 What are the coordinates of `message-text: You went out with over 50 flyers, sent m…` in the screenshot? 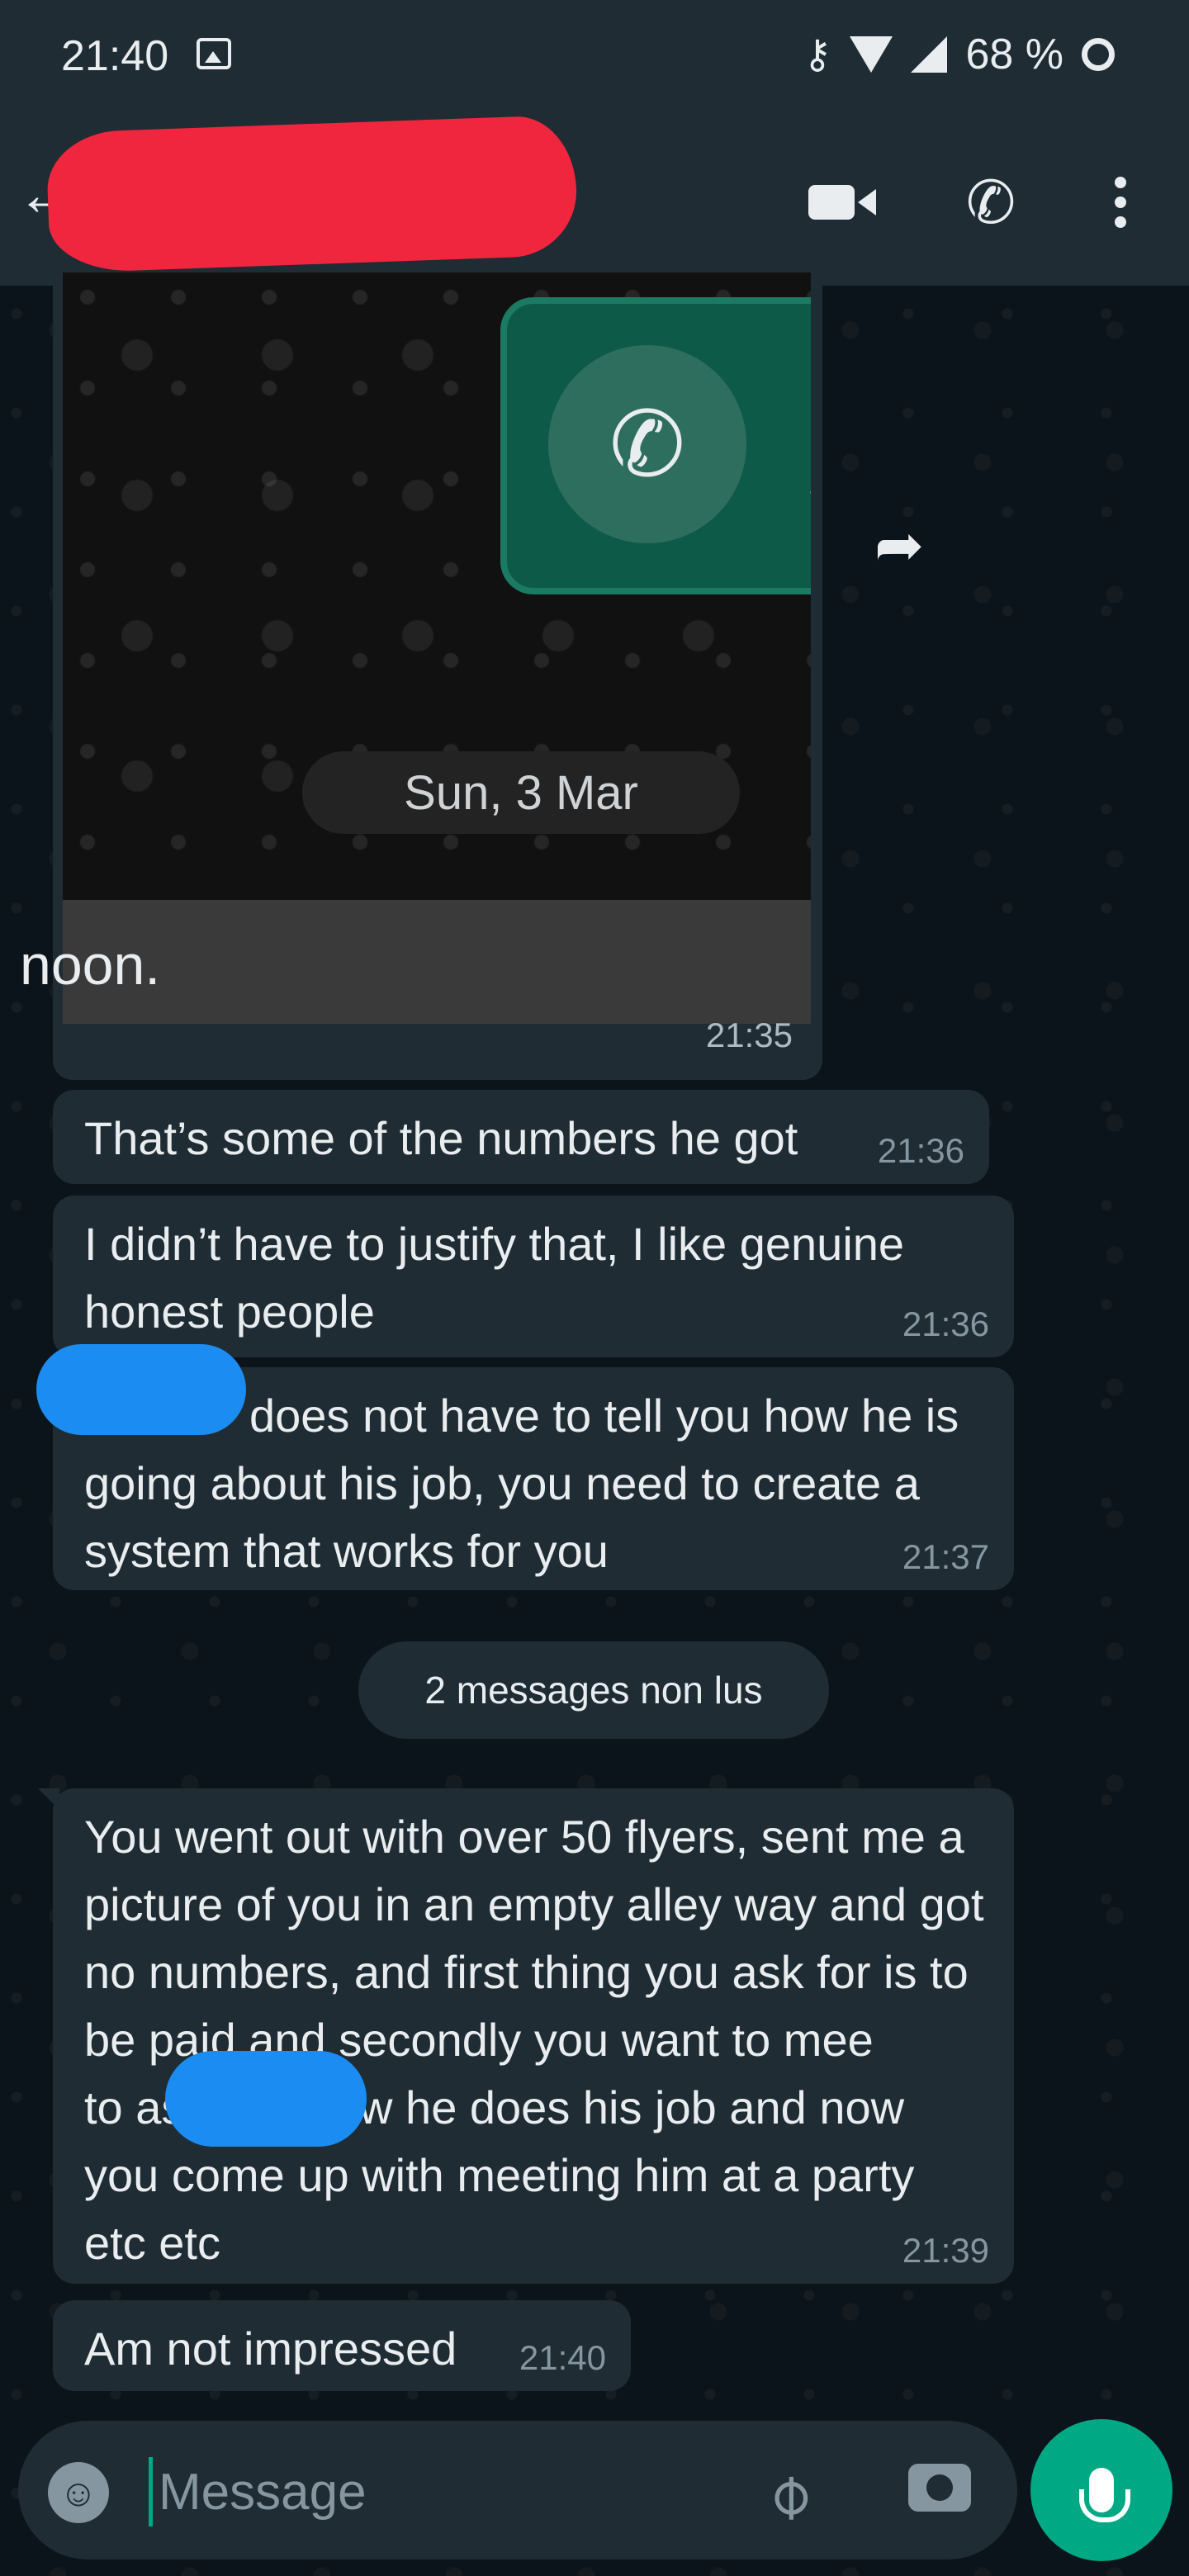 It's located at (540, 2040).